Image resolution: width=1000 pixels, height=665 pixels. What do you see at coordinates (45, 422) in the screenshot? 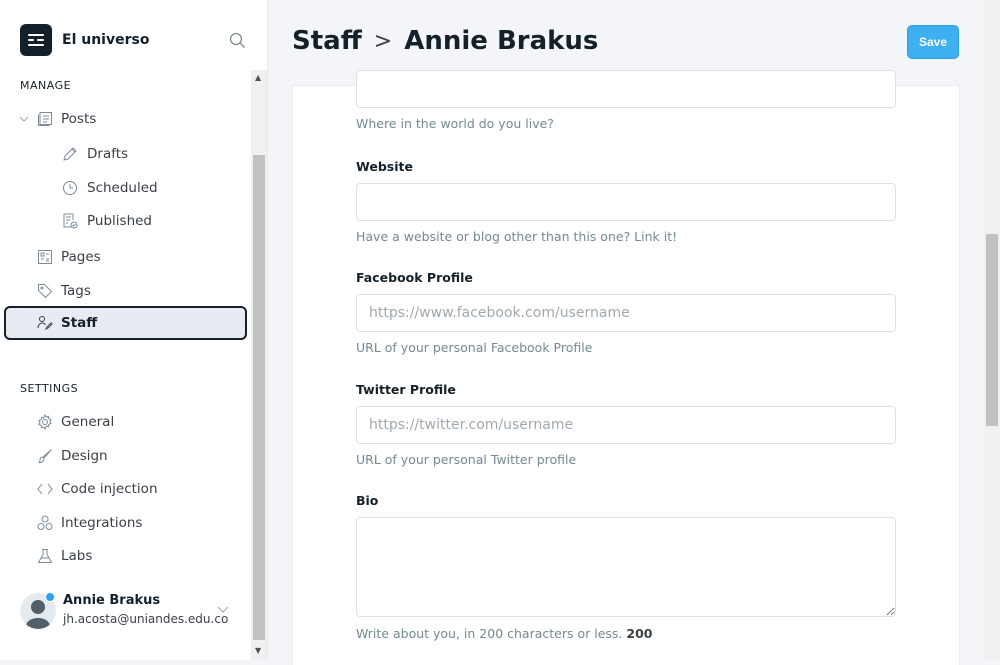
I see `gear-icon` at bounding box center [45, 422].